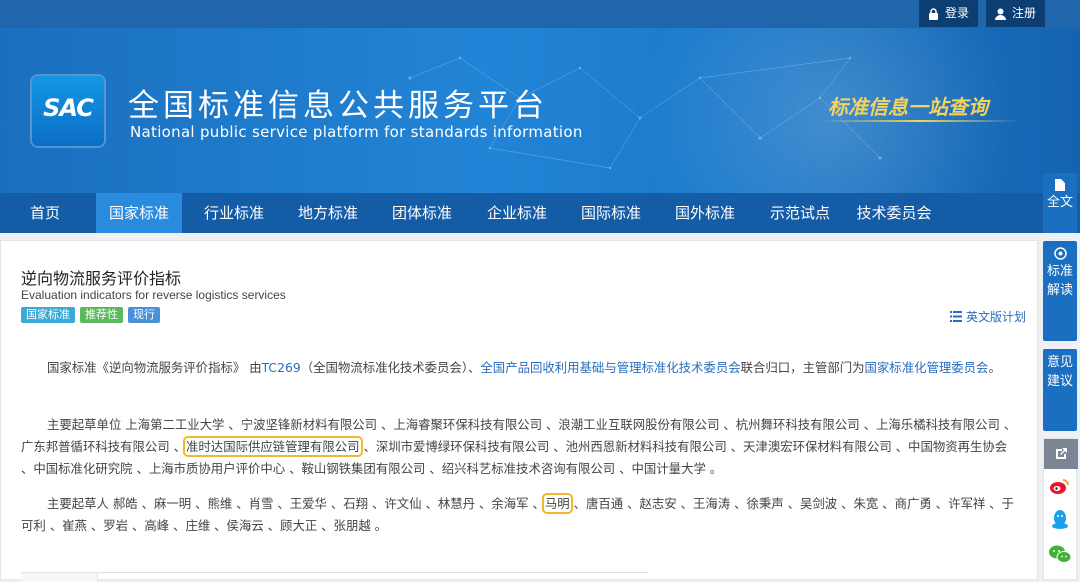 This screenshot has width=1080, height=582. What do you see at coordinates (59, 577) in the screenshot?
I see `info-table-cell` at bounding box center [59, 577].